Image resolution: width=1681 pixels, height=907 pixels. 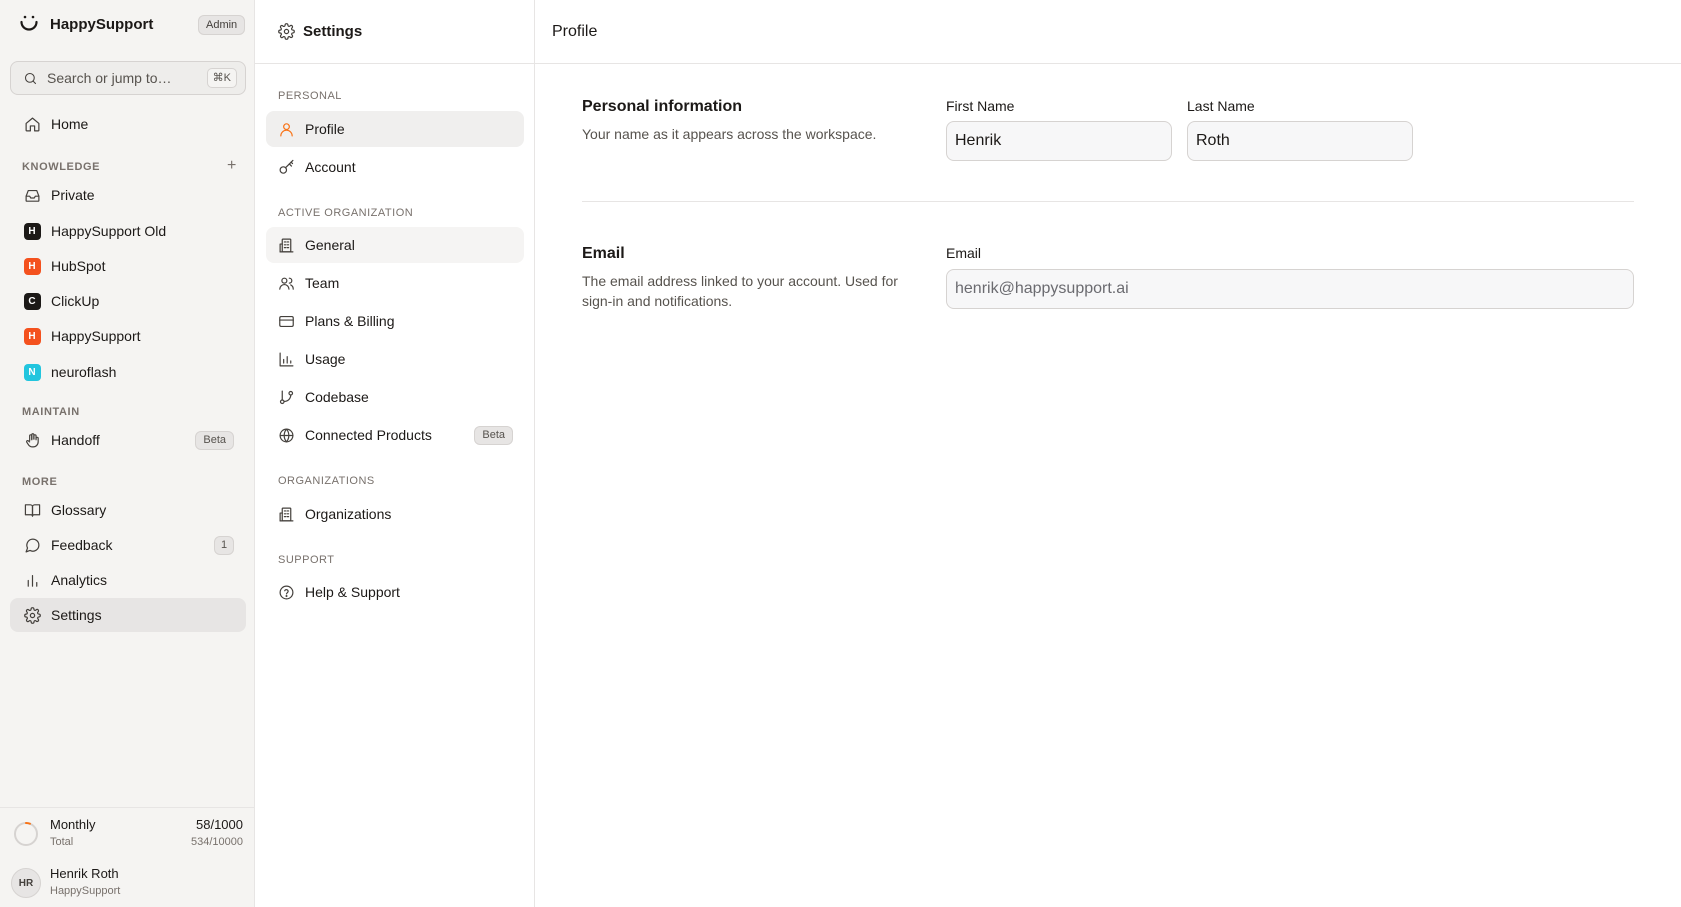 What do you see at coordinates (1221, 106) in the screenshot?
I see `last-name-label: Last Name` at bounding box center [1221, 106].